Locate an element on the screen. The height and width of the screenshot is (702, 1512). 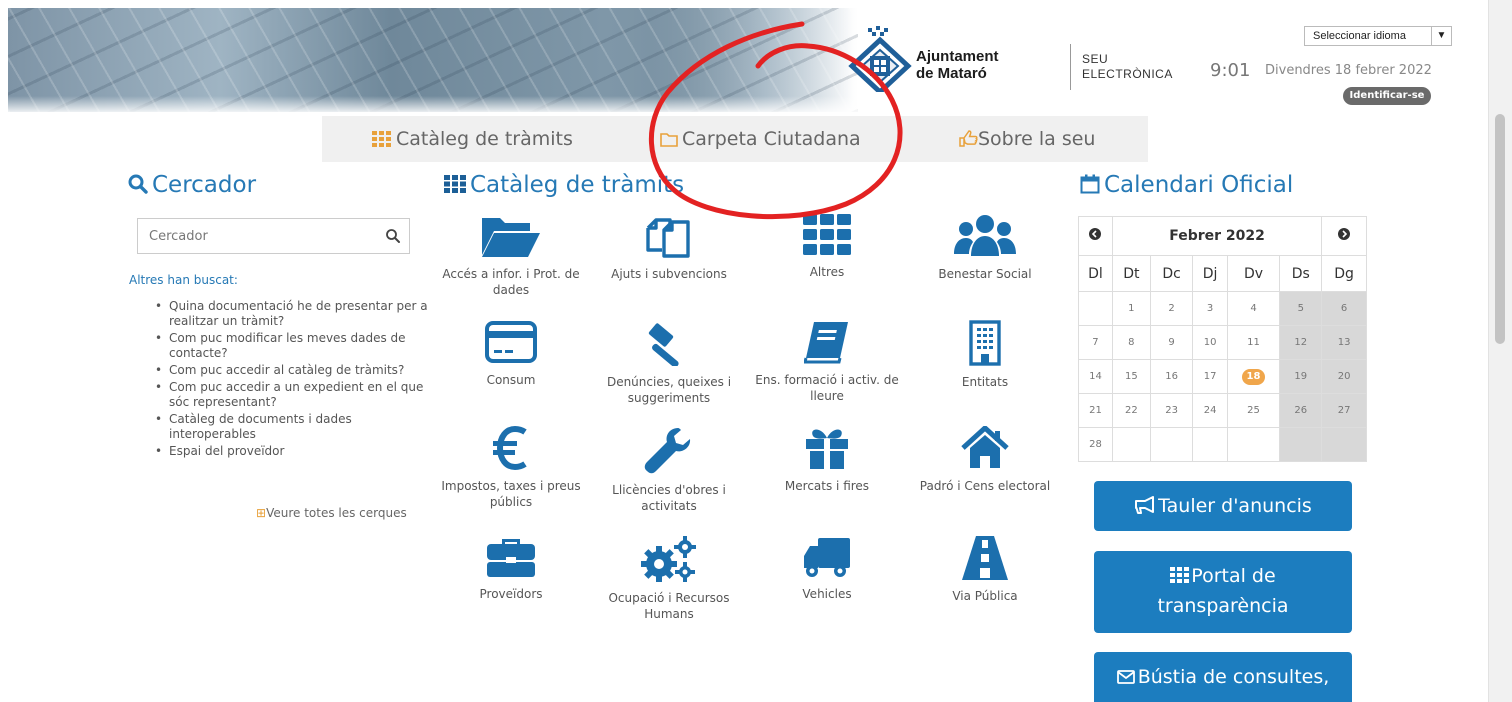
calendar-day: 22 is located at coordinates (1131, 410).